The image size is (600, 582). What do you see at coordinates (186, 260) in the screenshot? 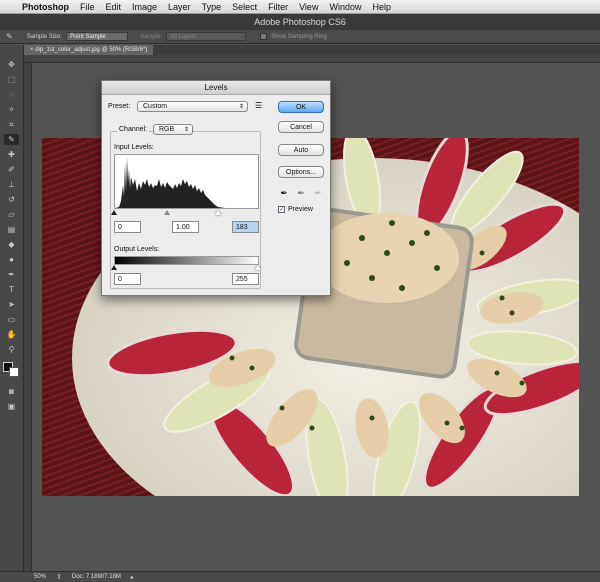
I see `output-gradient-bar` at bounding box center [186, 260].